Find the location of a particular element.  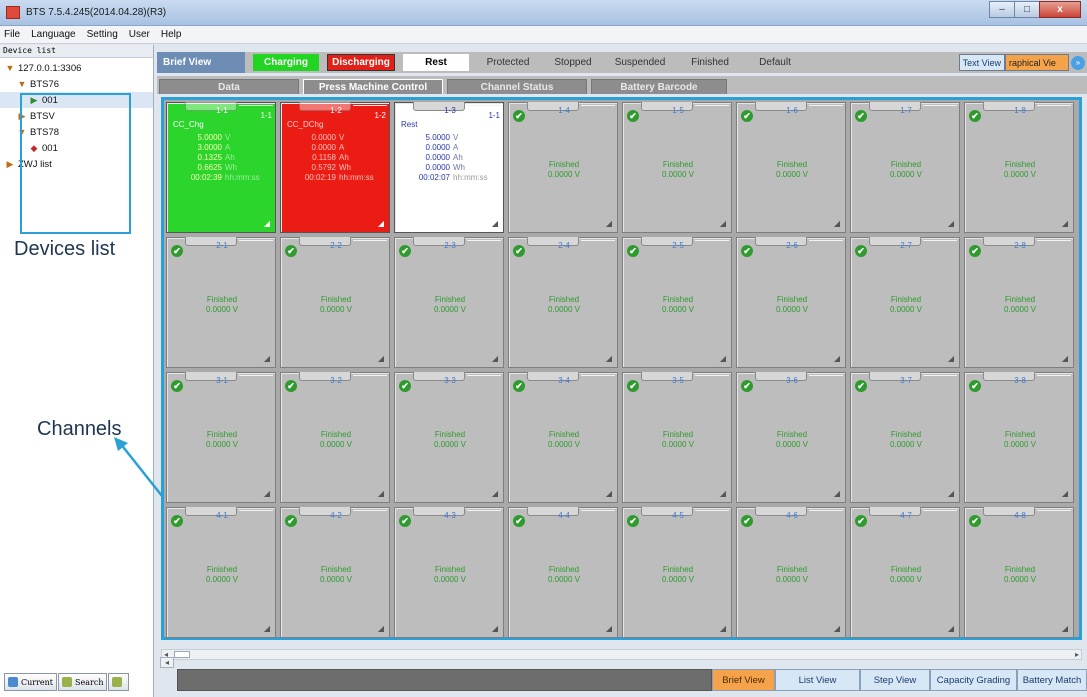

channel-cell: 2-8 ◢ ✔ Finished 0.0000 V is located at coordinates (1019, 302).